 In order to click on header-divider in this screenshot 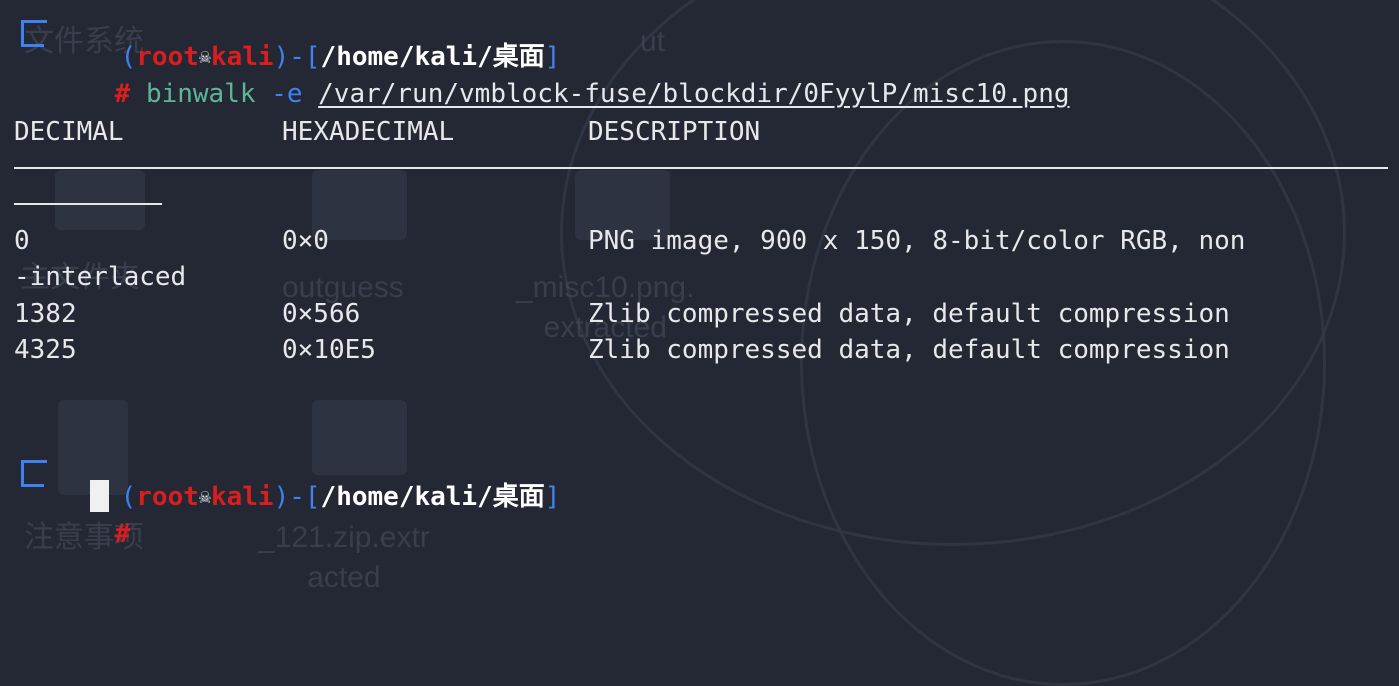, I will do `click(701, 168)`.